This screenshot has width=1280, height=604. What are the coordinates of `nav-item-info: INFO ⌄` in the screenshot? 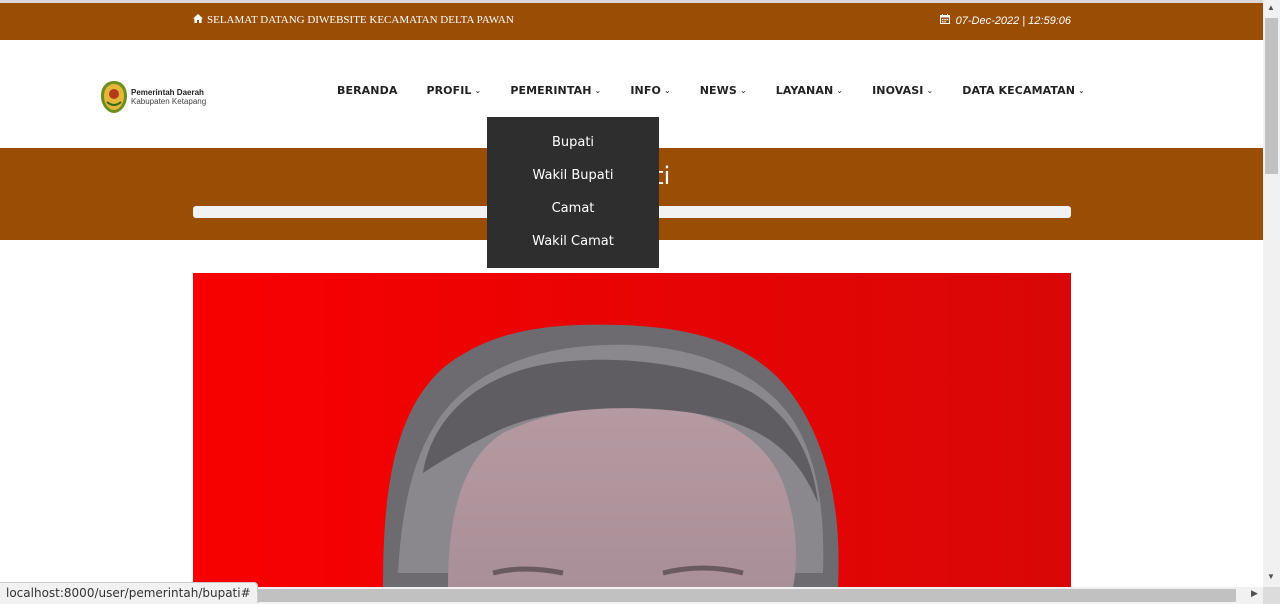 It's located at (650, 90).